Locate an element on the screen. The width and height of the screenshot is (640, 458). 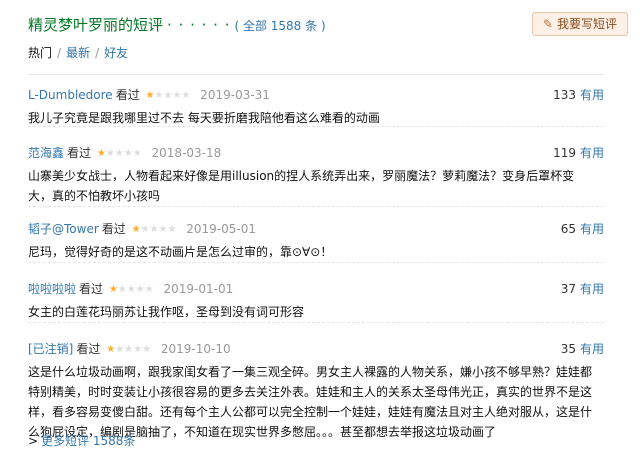
review-header: L-Dumbledore 看过 ★★★★★ 2019-03-31 133 有用 is located at coordinates (316, 95).